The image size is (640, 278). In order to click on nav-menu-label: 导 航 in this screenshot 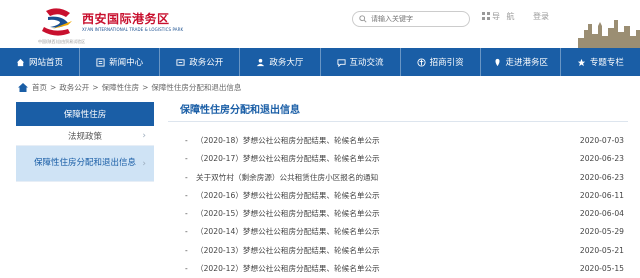, I will do `click(504, 16)`.